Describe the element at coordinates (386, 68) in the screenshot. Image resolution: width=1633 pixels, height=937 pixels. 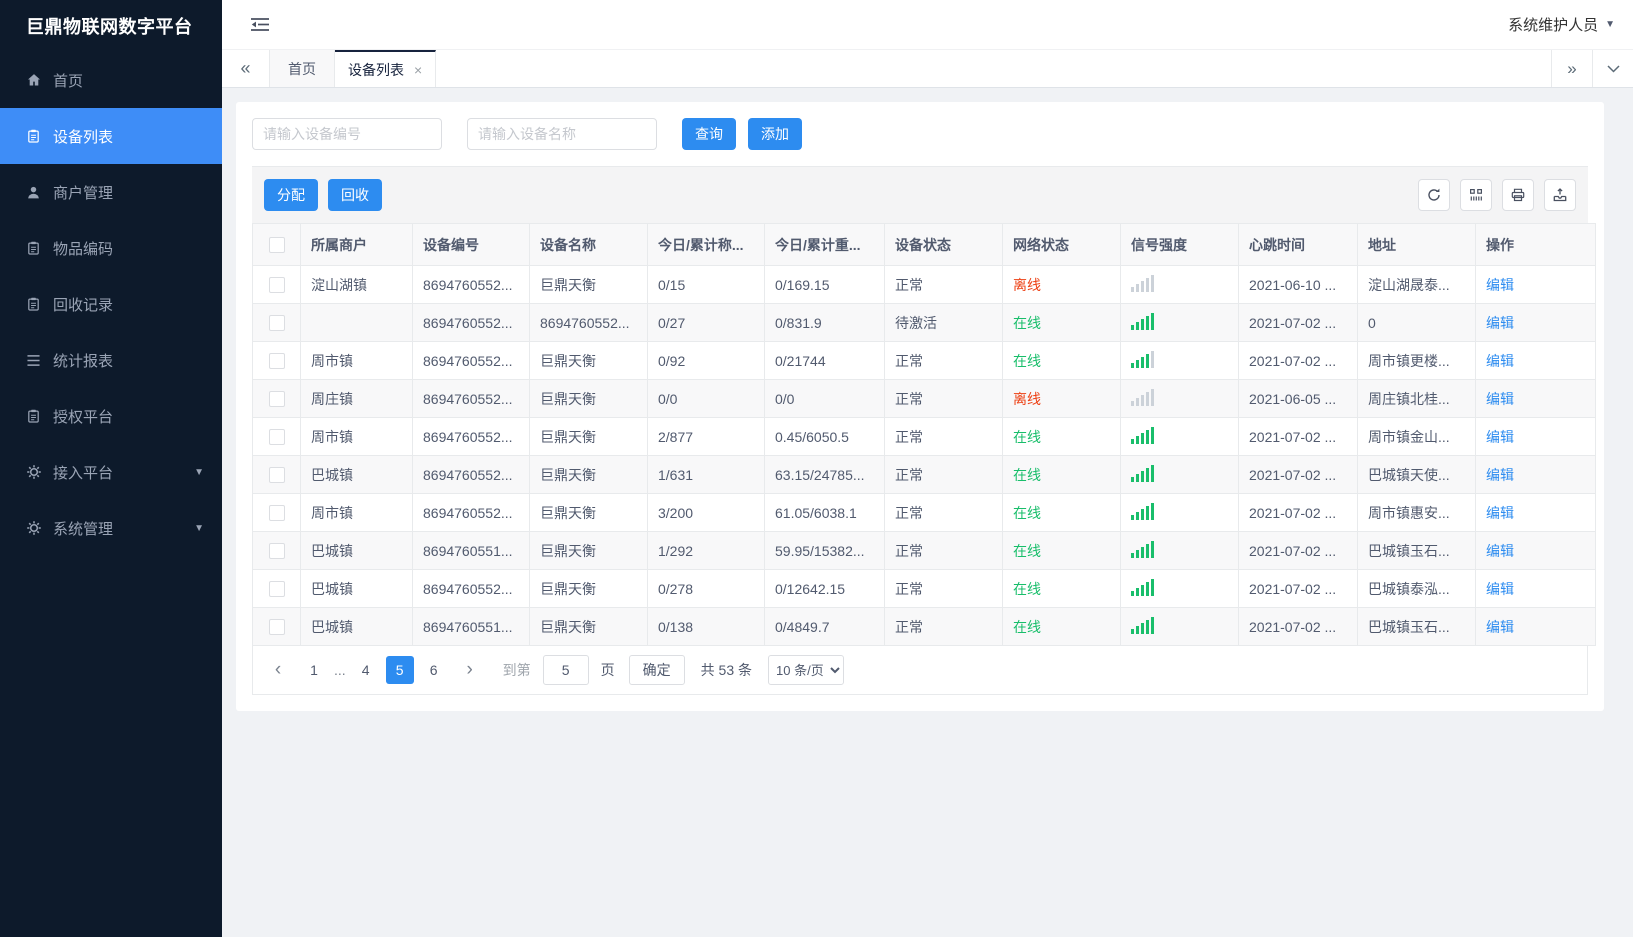
I see `tab-device-list: 设备列表 ×` at that location.